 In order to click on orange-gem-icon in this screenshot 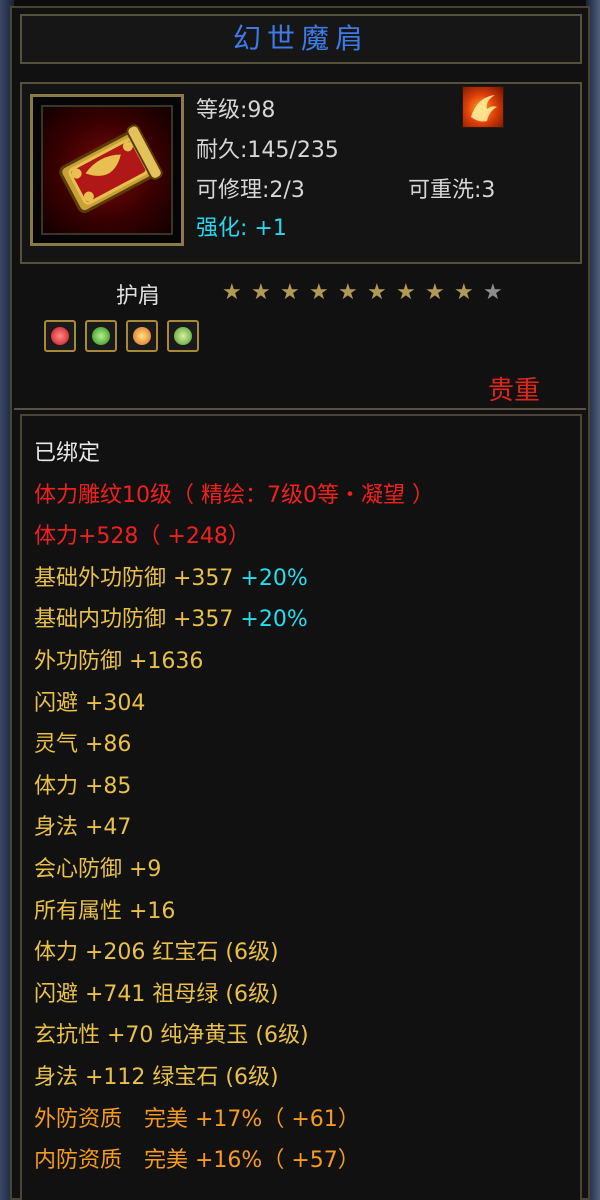, I will do `click(142, 336)`.